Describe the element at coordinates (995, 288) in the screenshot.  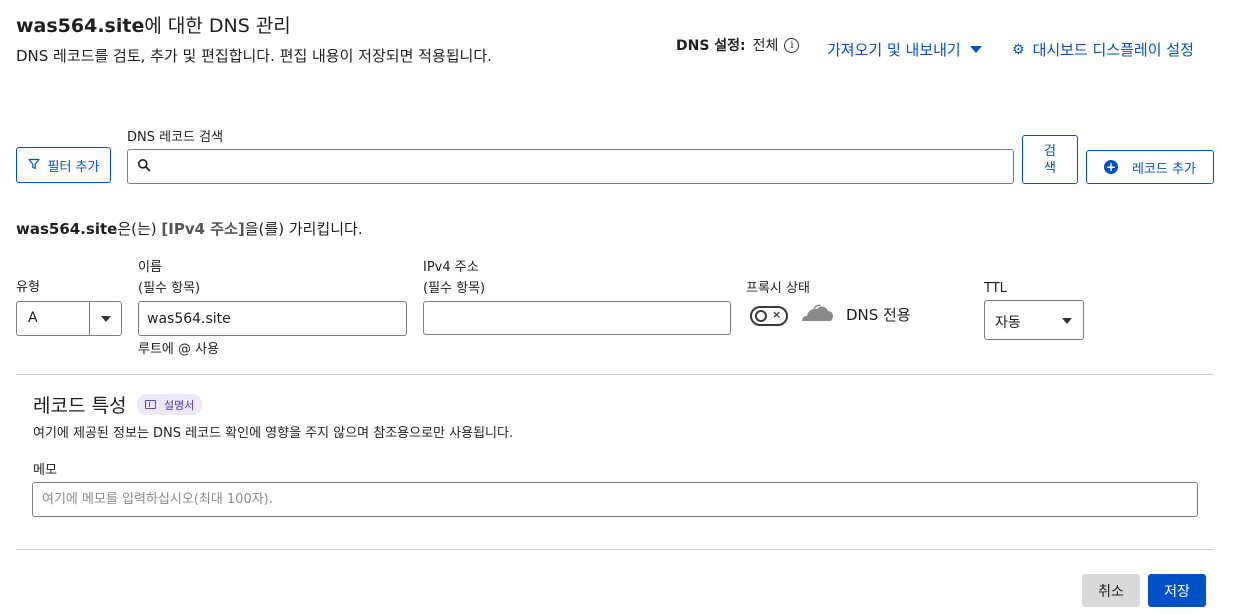
I see `ttl-label: TTL` at that location.